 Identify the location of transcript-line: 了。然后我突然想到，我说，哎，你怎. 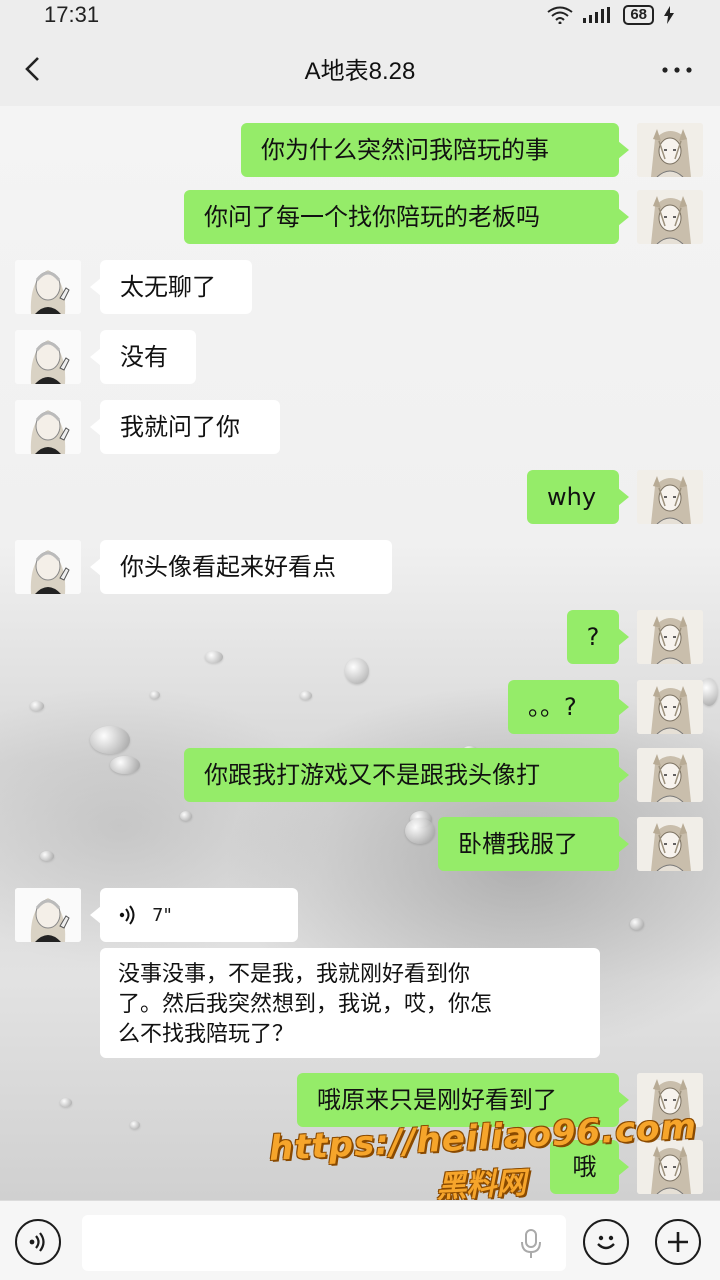
(305, 1004).